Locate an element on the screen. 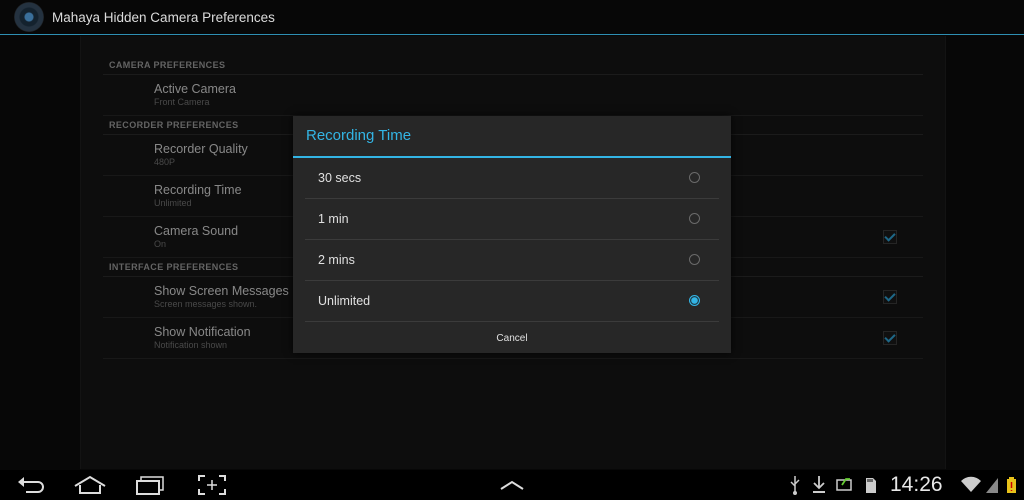 This screenshot has width=1024, height=500. action-bar: Mahaya Hidden Camera Preferences is located at coordinates (512, 17).